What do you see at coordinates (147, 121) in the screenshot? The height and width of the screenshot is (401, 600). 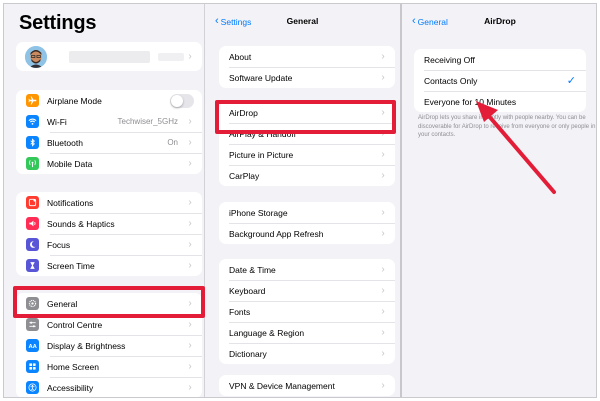 I see `settings-row-value: Techwiser_5GHz` at bounding box center [147, 121].